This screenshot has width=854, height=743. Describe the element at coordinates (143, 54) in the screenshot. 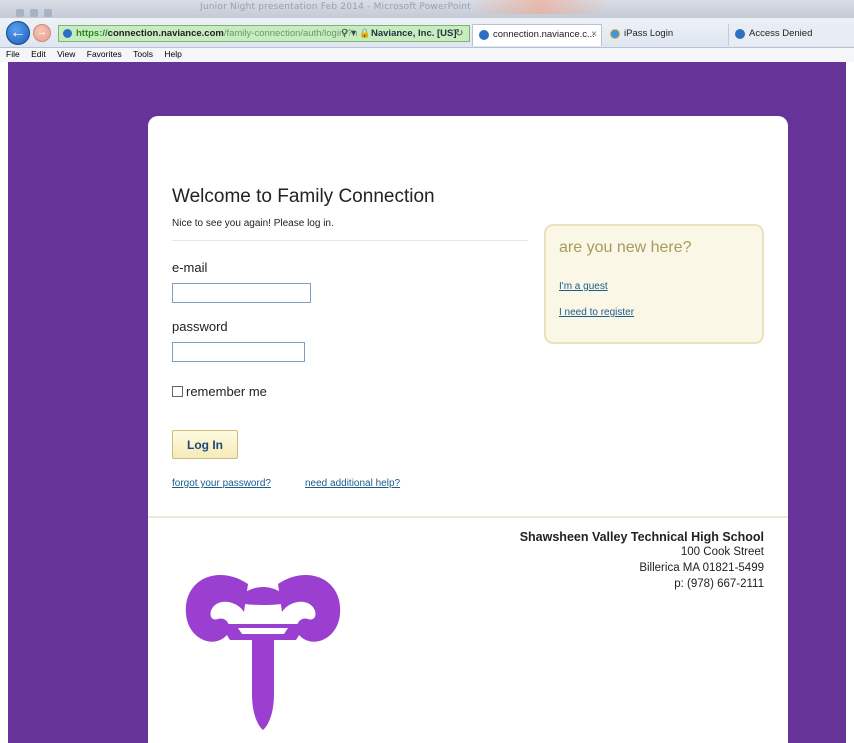

I see `menu-tools: Tools` at that location.